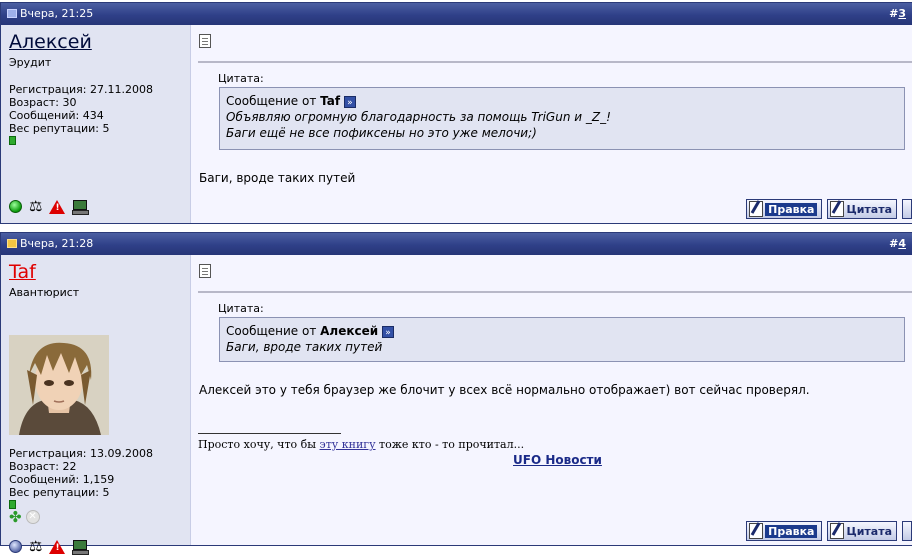 The height and width of the screenshot is (555, 912). What do you see at coordinates (43, 466) in the screenshot?
I see `user-age: Возраст: 22` at bounding box center [43, 466].